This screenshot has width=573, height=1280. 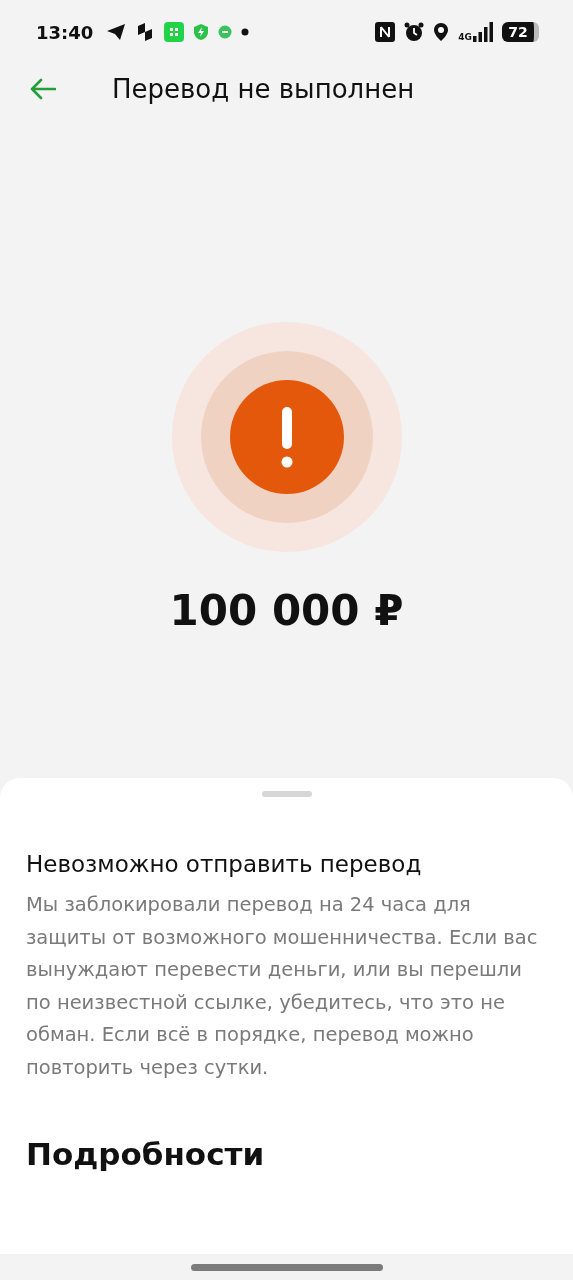 What do you see at coordinates (286, 610) in the screenshot?
I see `amount-text: 100 000 ₽` at bounding box center [286, 610].